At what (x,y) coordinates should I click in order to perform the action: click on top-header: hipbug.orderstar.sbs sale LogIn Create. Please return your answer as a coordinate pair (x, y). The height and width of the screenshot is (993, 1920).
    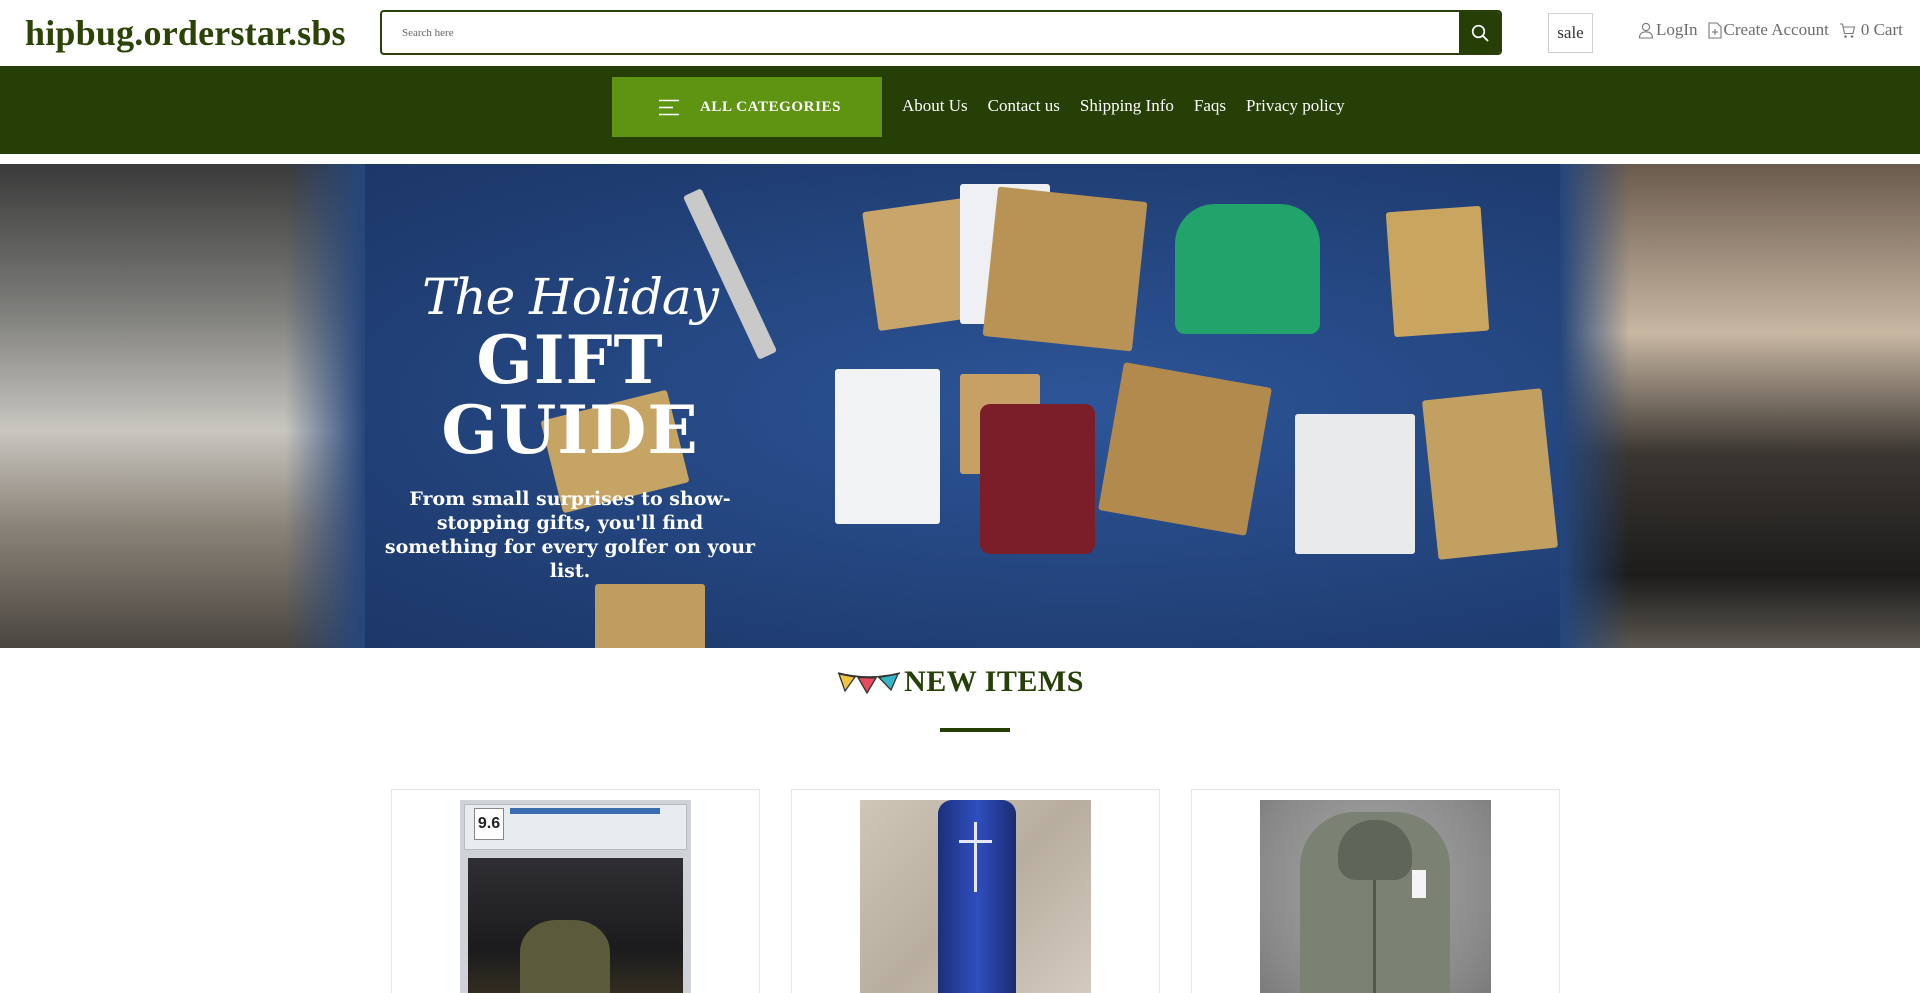
    Looking at the image, I should click on (960, 33).